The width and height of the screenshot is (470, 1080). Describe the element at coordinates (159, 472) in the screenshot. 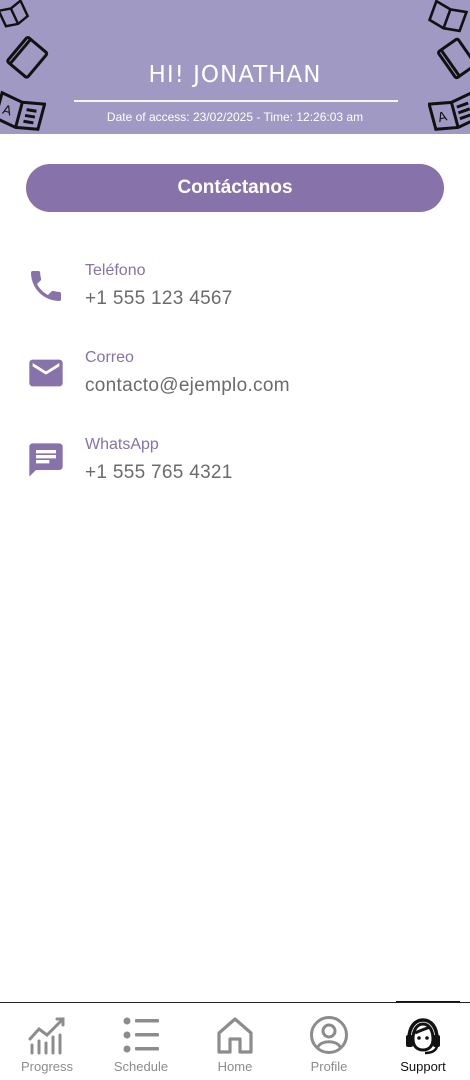

I see `contact-value: +1 555 765 4321` at that location.